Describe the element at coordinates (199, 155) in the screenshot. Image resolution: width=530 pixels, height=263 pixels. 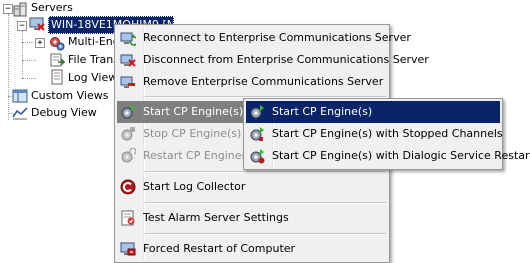
I see `menu-item-label: Restart CP Engine(s)` at that location.